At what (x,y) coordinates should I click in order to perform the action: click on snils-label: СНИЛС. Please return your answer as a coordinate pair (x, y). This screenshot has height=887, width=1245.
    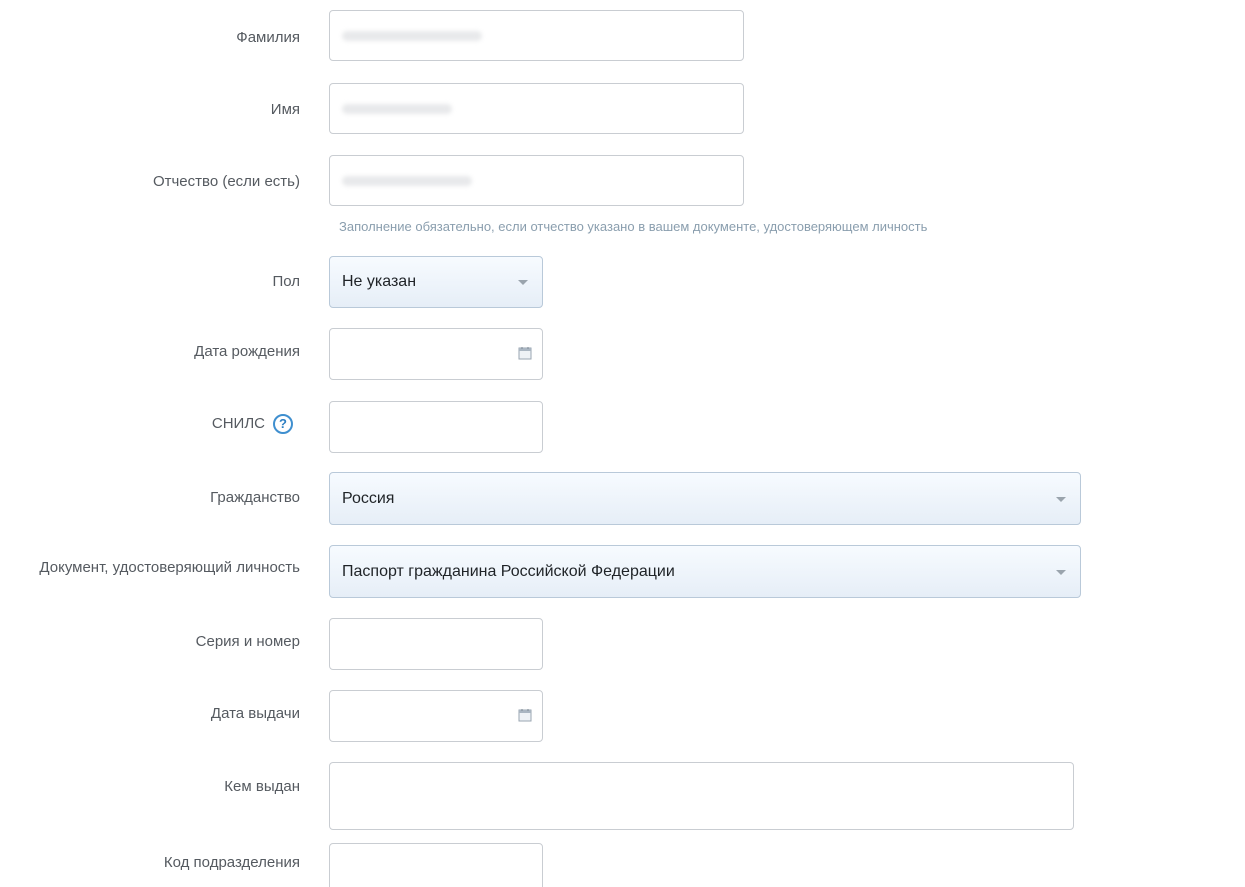
    Looking at the image, I should click on (238, 423).